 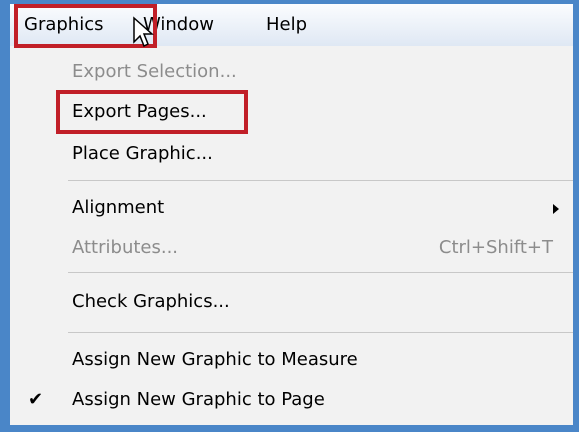 I want to click on menu-help: Help, so click(x=286, y=25).